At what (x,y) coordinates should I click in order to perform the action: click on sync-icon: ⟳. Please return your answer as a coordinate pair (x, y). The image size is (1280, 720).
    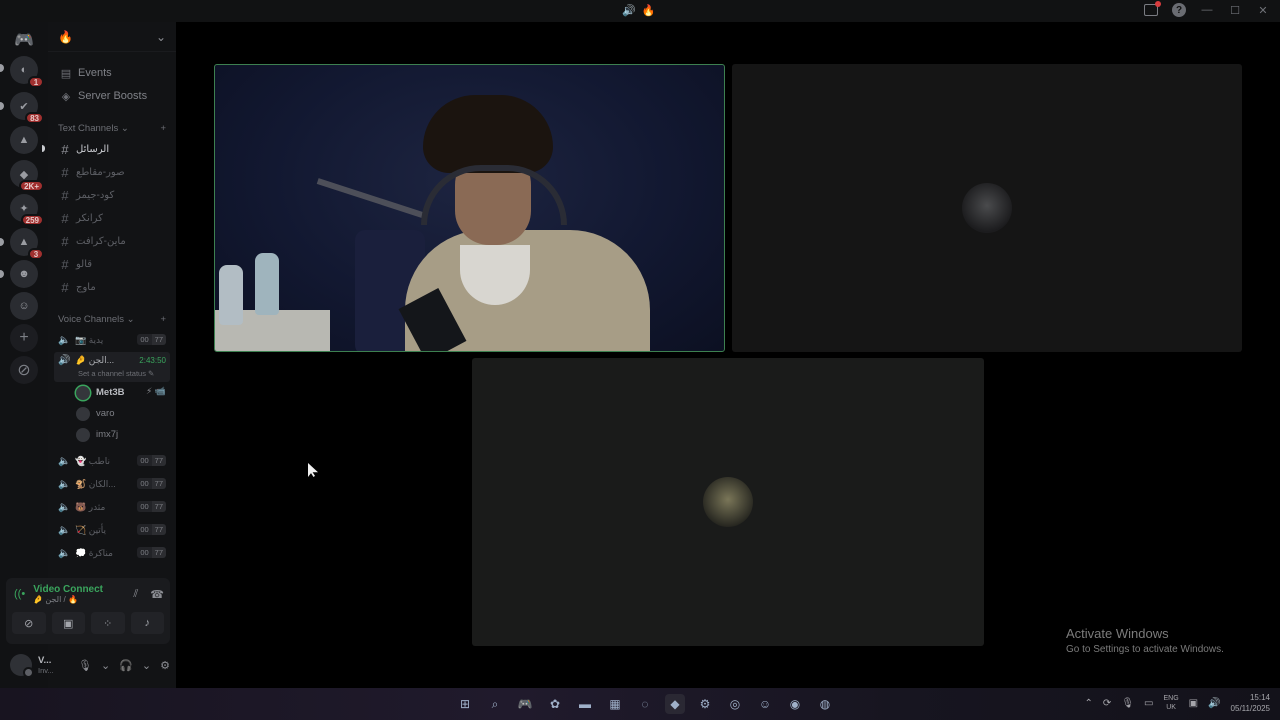
    Looking at the image, I should click on (1107, 703).